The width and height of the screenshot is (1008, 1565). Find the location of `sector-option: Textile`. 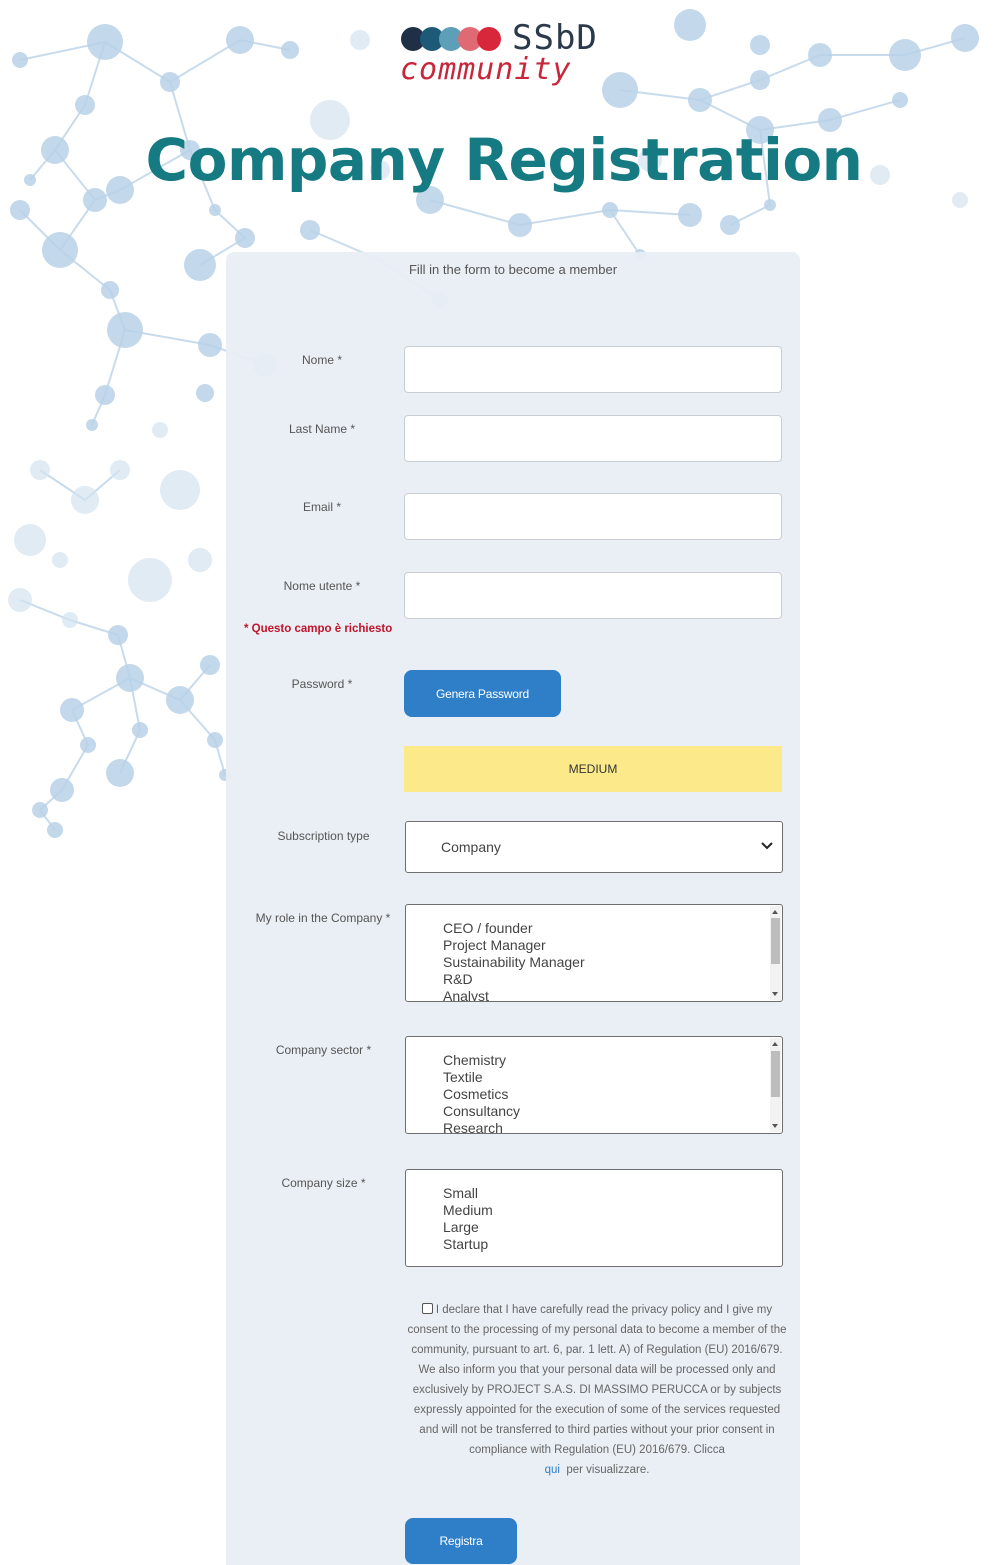

sector-option: Textile is located at coordinates (463, 1077).